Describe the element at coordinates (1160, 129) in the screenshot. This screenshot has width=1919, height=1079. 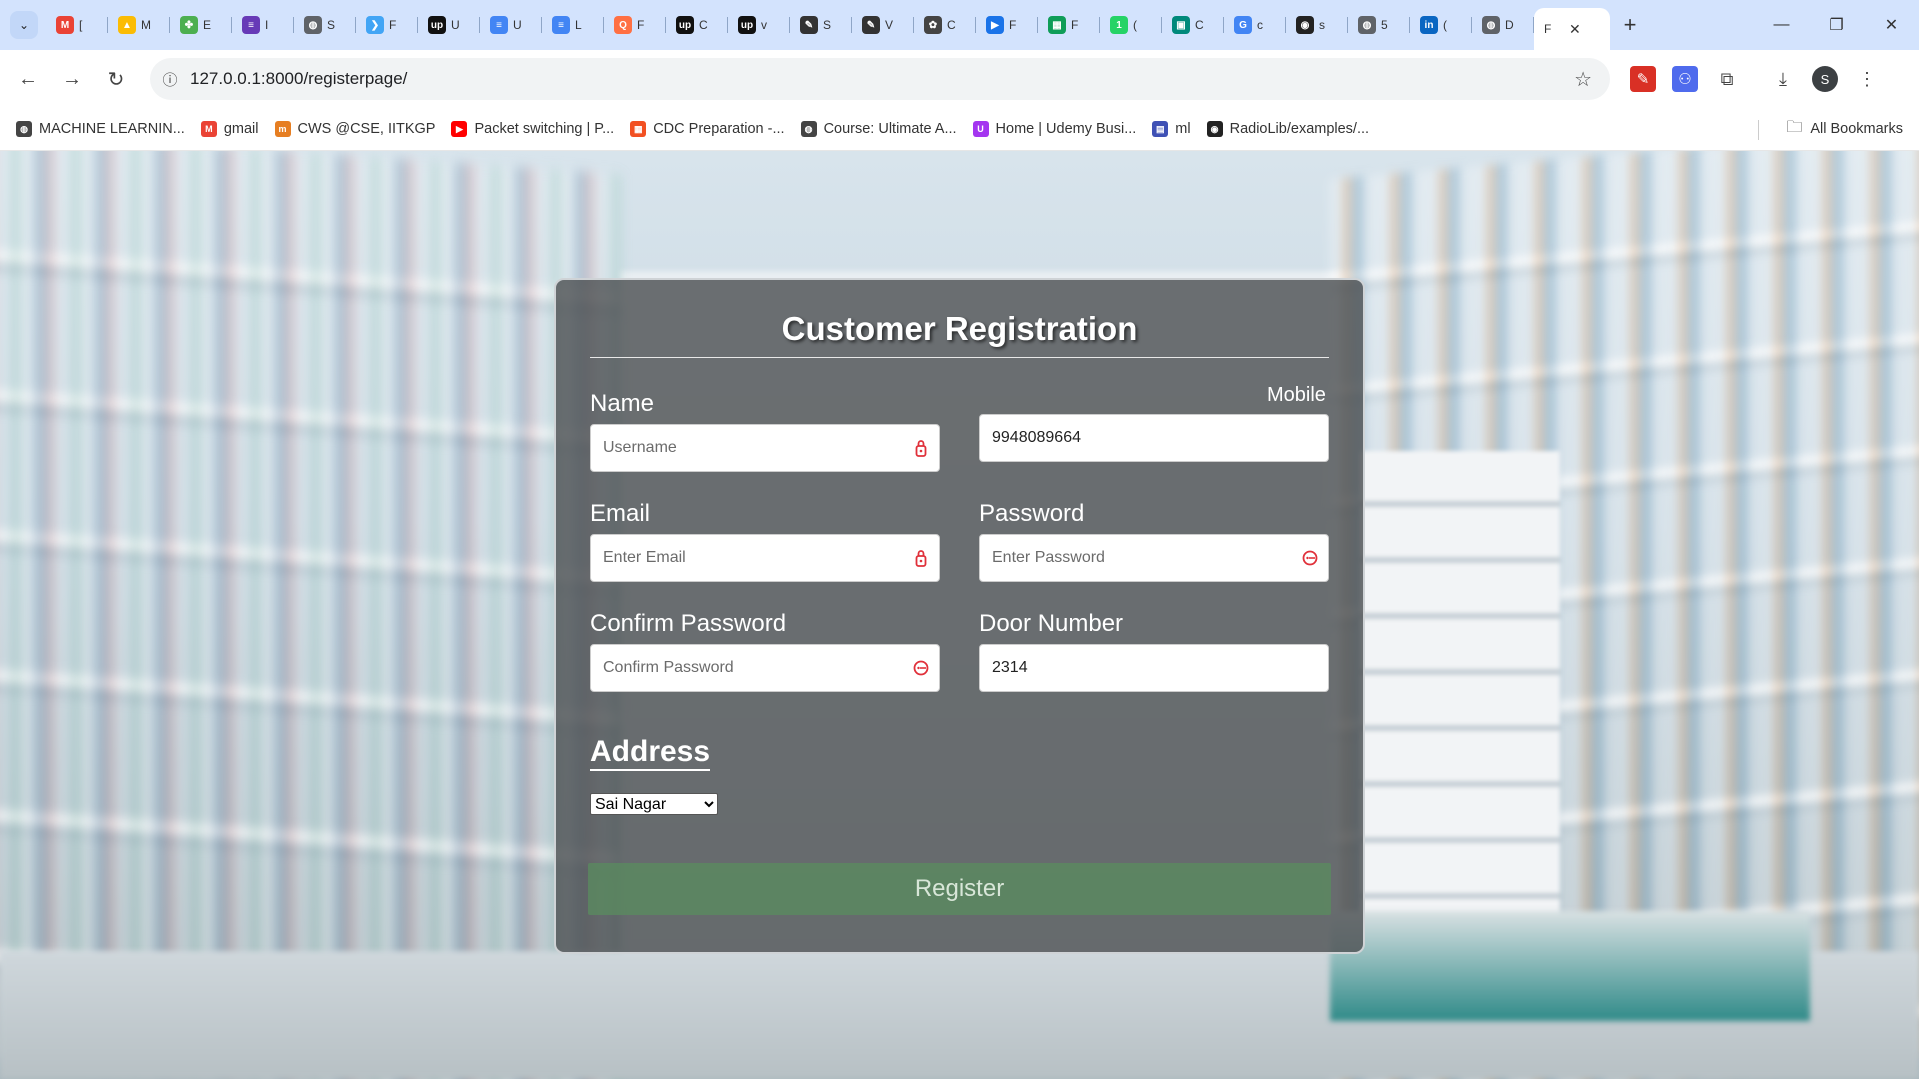
I see `calendar-icon: ▤` at that location.